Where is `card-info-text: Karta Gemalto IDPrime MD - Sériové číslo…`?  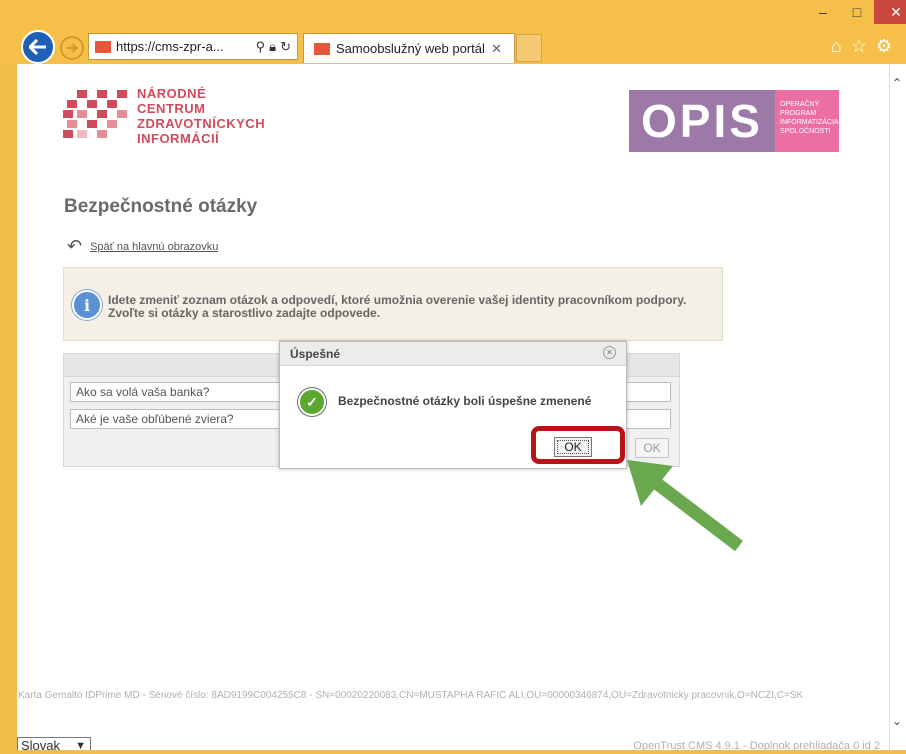
card-info-text: Karta Gemalto IDPrime MD - Sériové číslo… is located at coordinates (411, 695).